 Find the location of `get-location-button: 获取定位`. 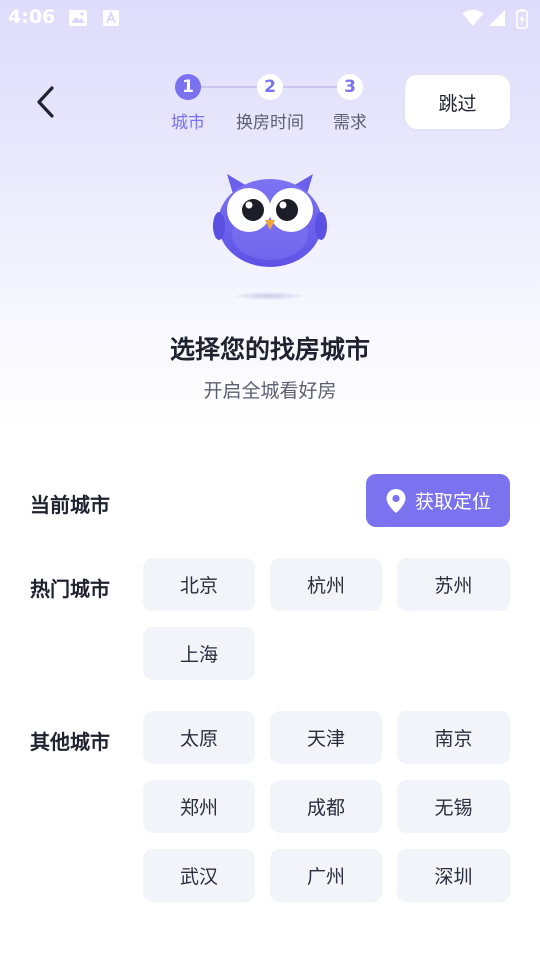

get-location-button: 获取定位 is located at coordinates (438, 500).